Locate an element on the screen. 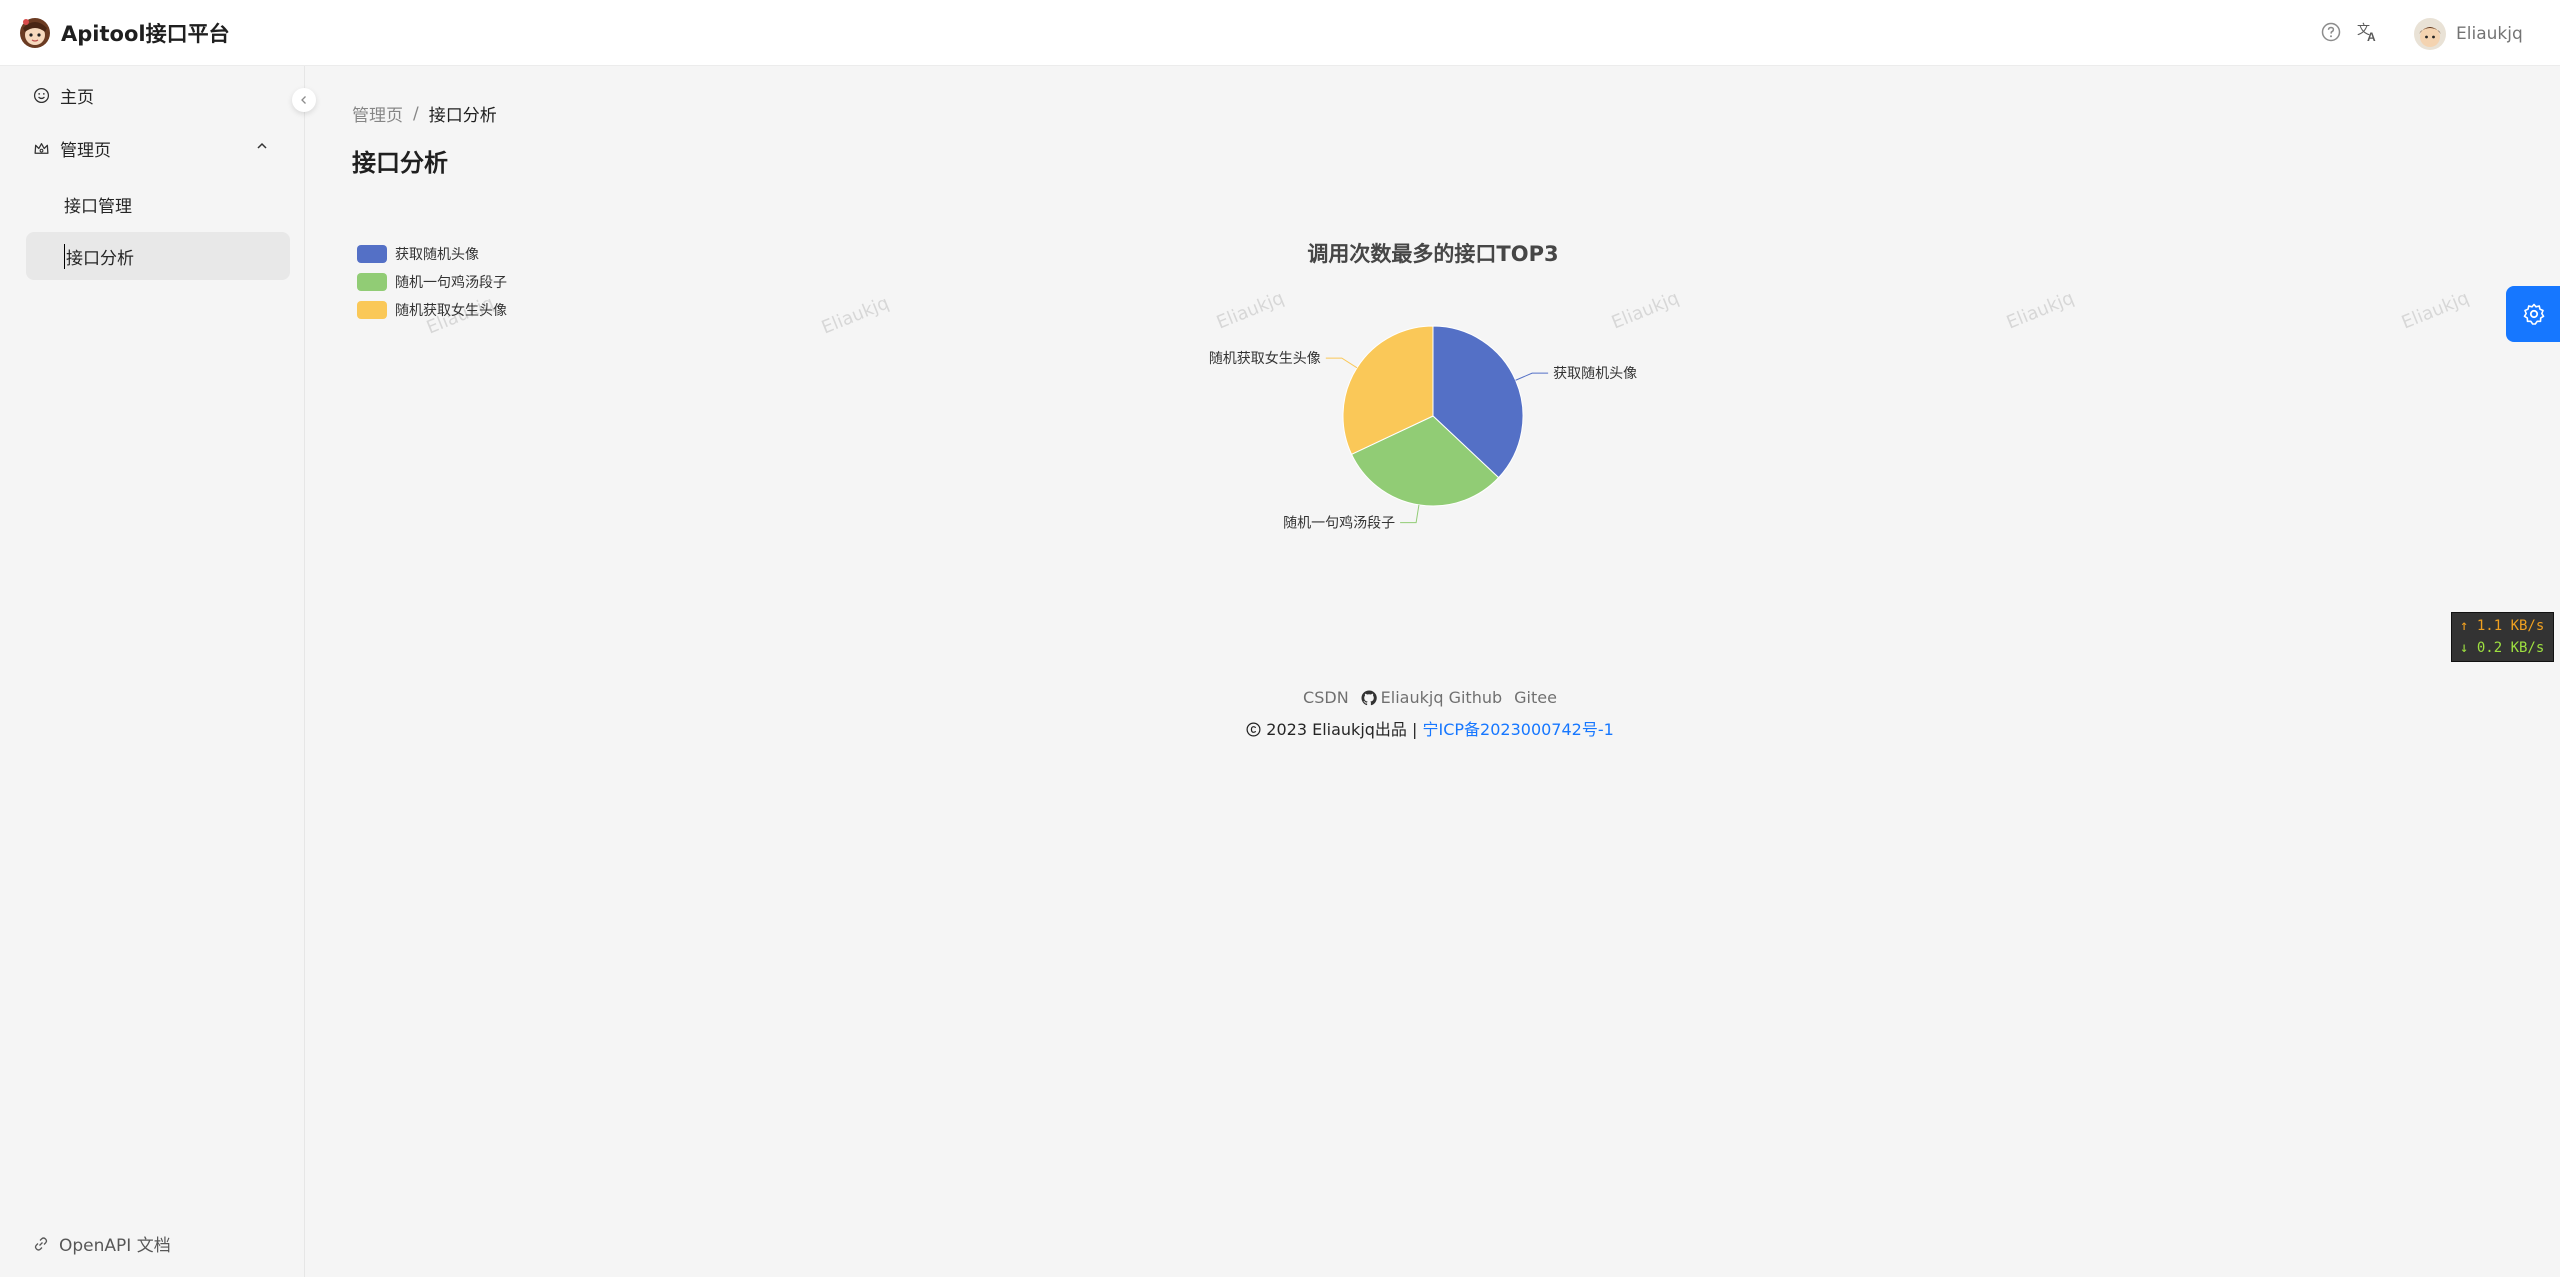 This screenshot has width=2560, height=1277. translate-icon: 文A is located at coordinates (2368, 32).